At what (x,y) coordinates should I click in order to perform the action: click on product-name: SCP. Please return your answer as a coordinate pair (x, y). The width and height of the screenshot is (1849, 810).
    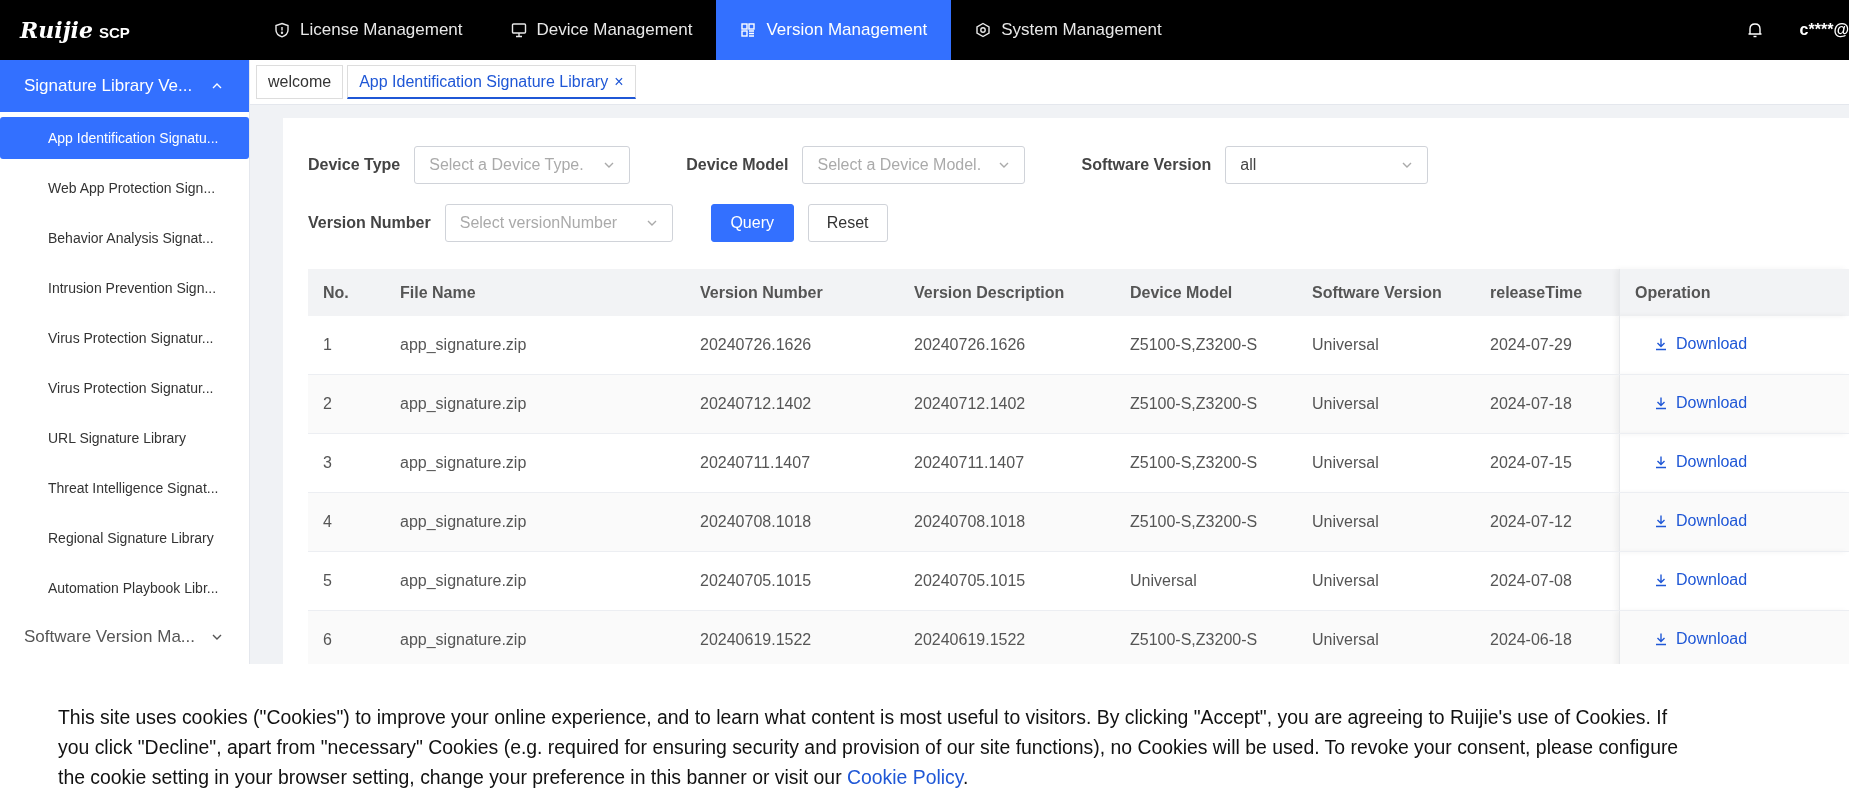
    Looking at the image, I should click on (114, 32).